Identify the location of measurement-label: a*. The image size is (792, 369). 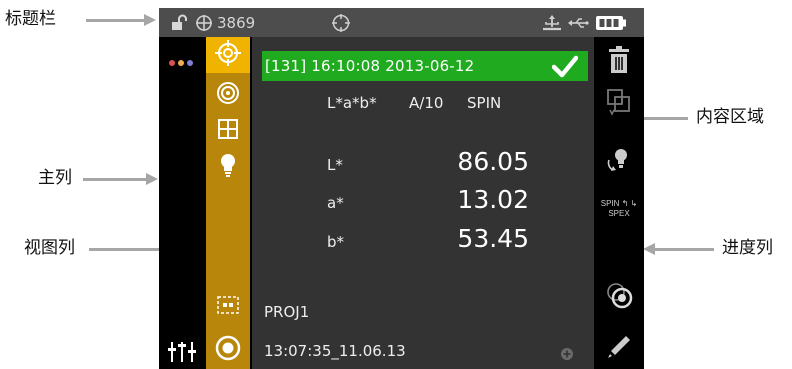
(335, 203).